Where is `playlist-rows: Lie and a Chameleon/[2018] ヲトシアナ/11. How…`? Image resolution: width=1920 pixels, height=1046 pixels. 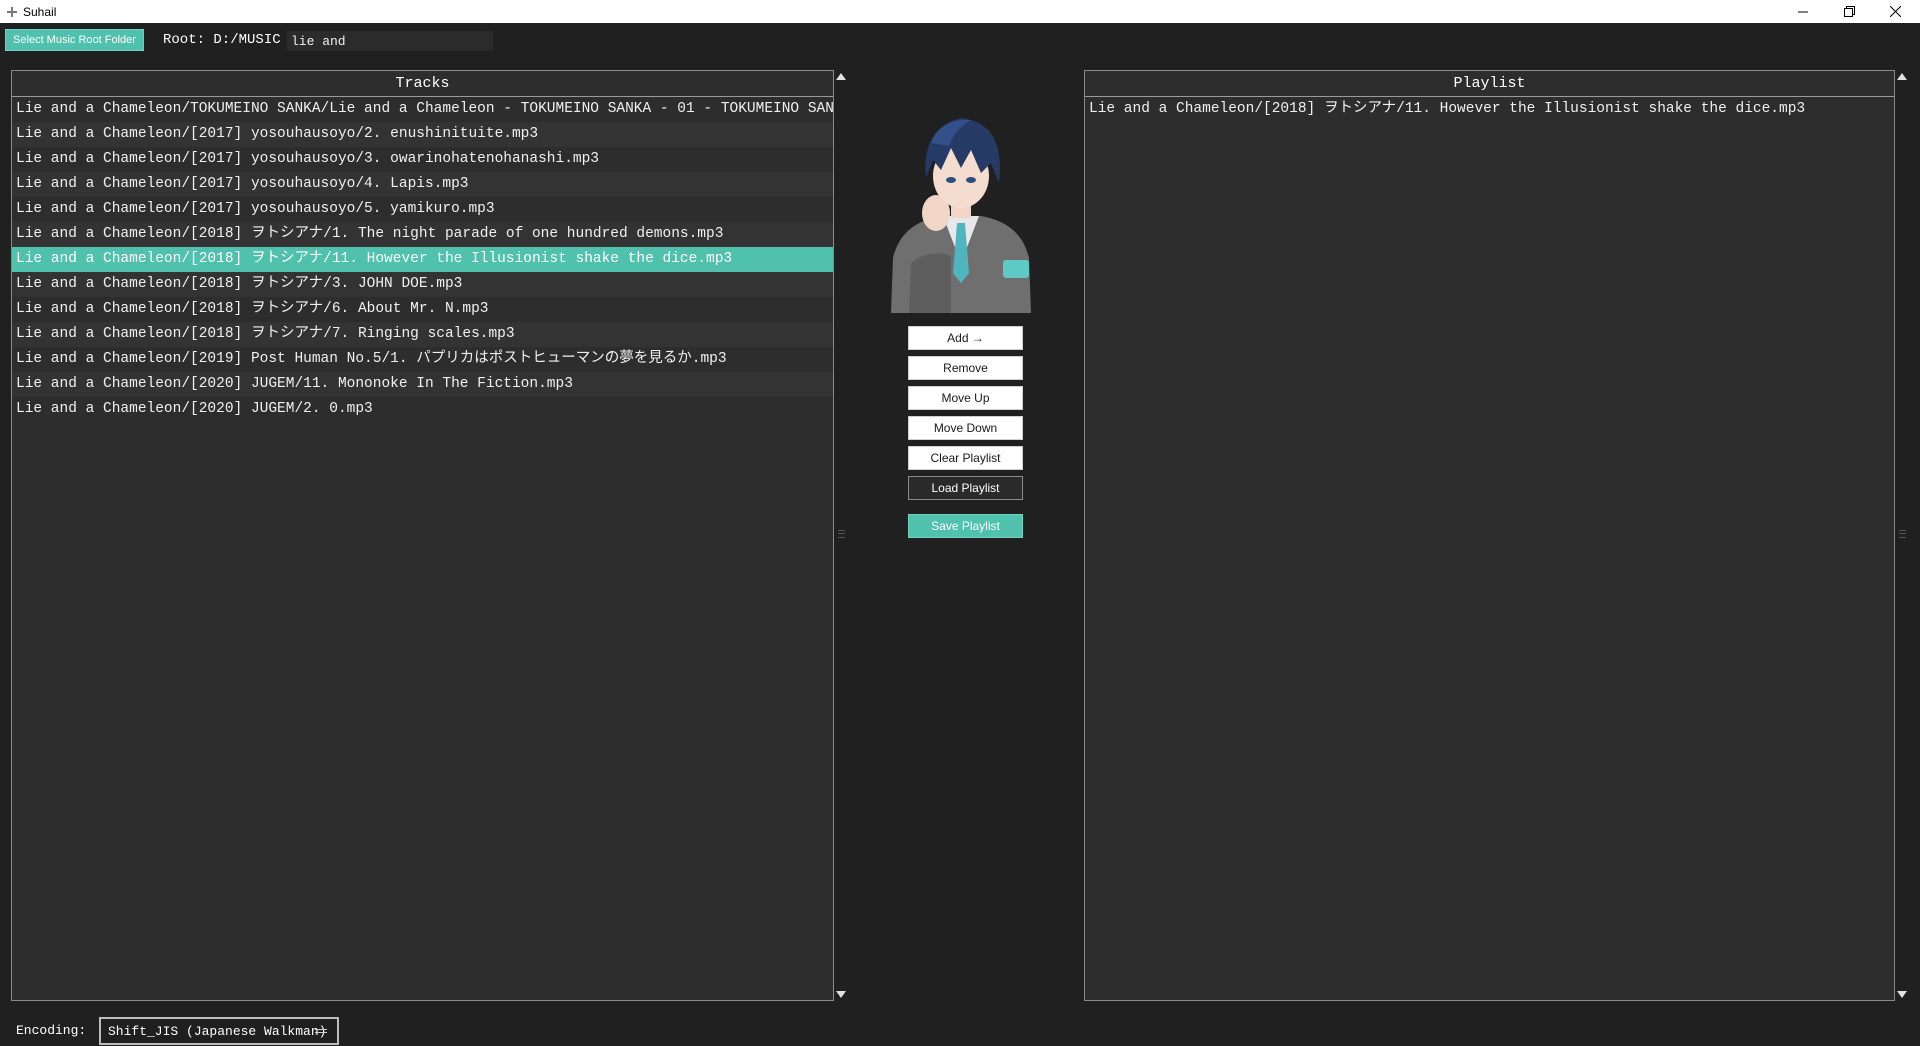 playlist-rows: Lie and a Chameleon/[2018] ヲトシアナ/11. How… is located at coordinates (1489, 109).